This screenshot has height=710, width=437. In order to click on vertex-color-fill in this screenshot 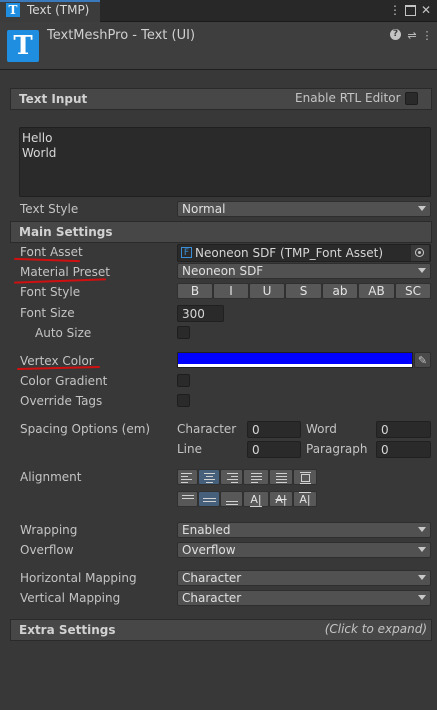, I will do `click(295, 358)`.